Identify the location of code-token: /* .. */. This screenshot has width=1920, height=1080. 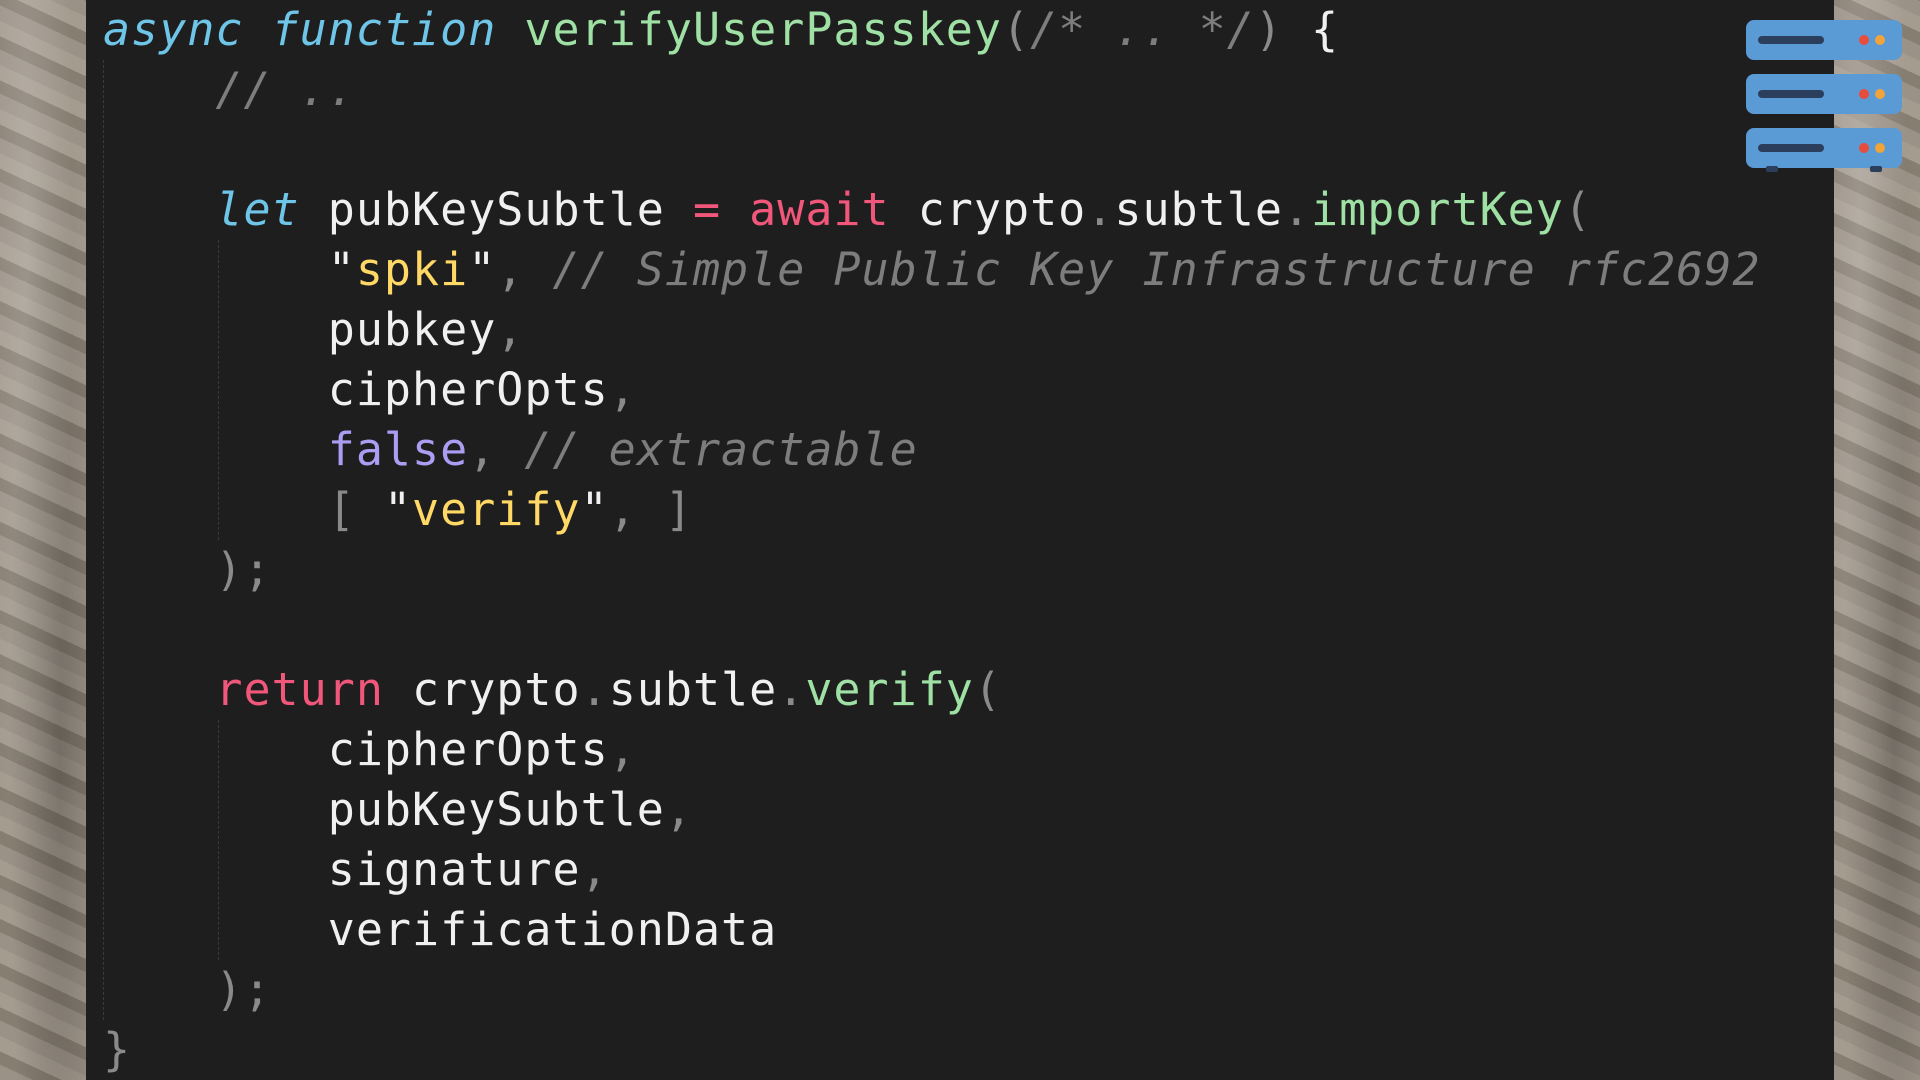
(1142, 29).